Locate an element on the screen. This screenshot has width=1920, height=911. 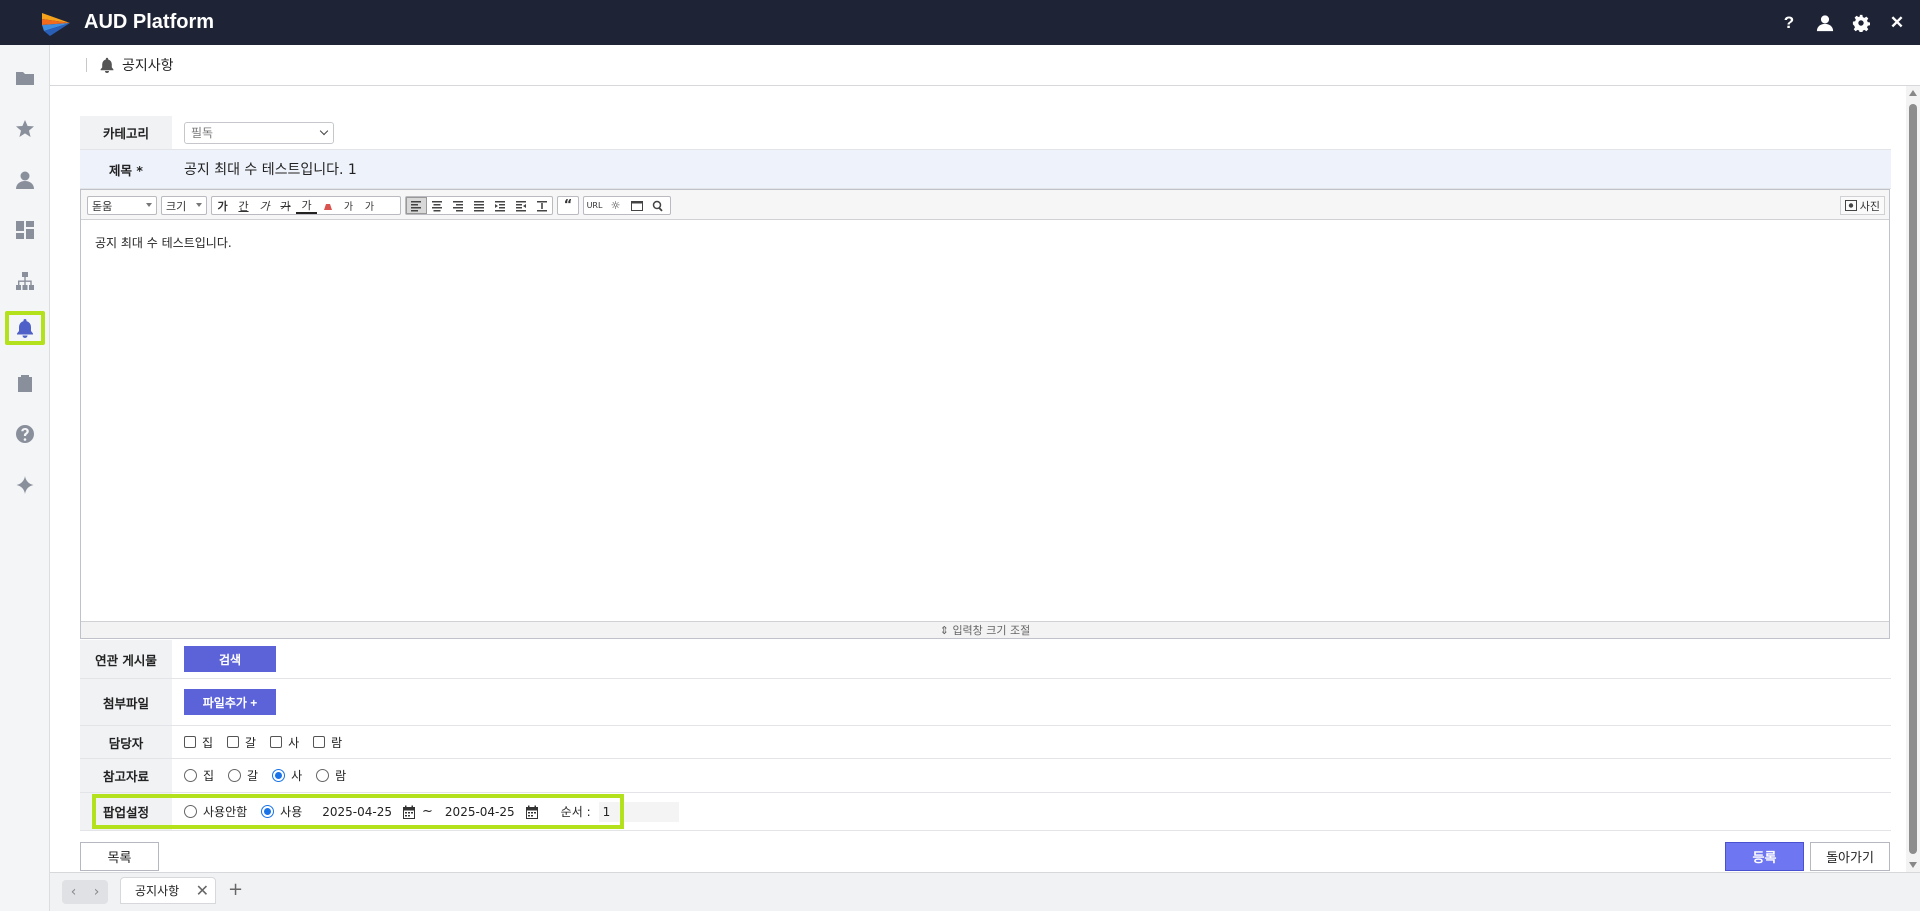
assignee-option-3: 사 is located at coordinates (284, 742).